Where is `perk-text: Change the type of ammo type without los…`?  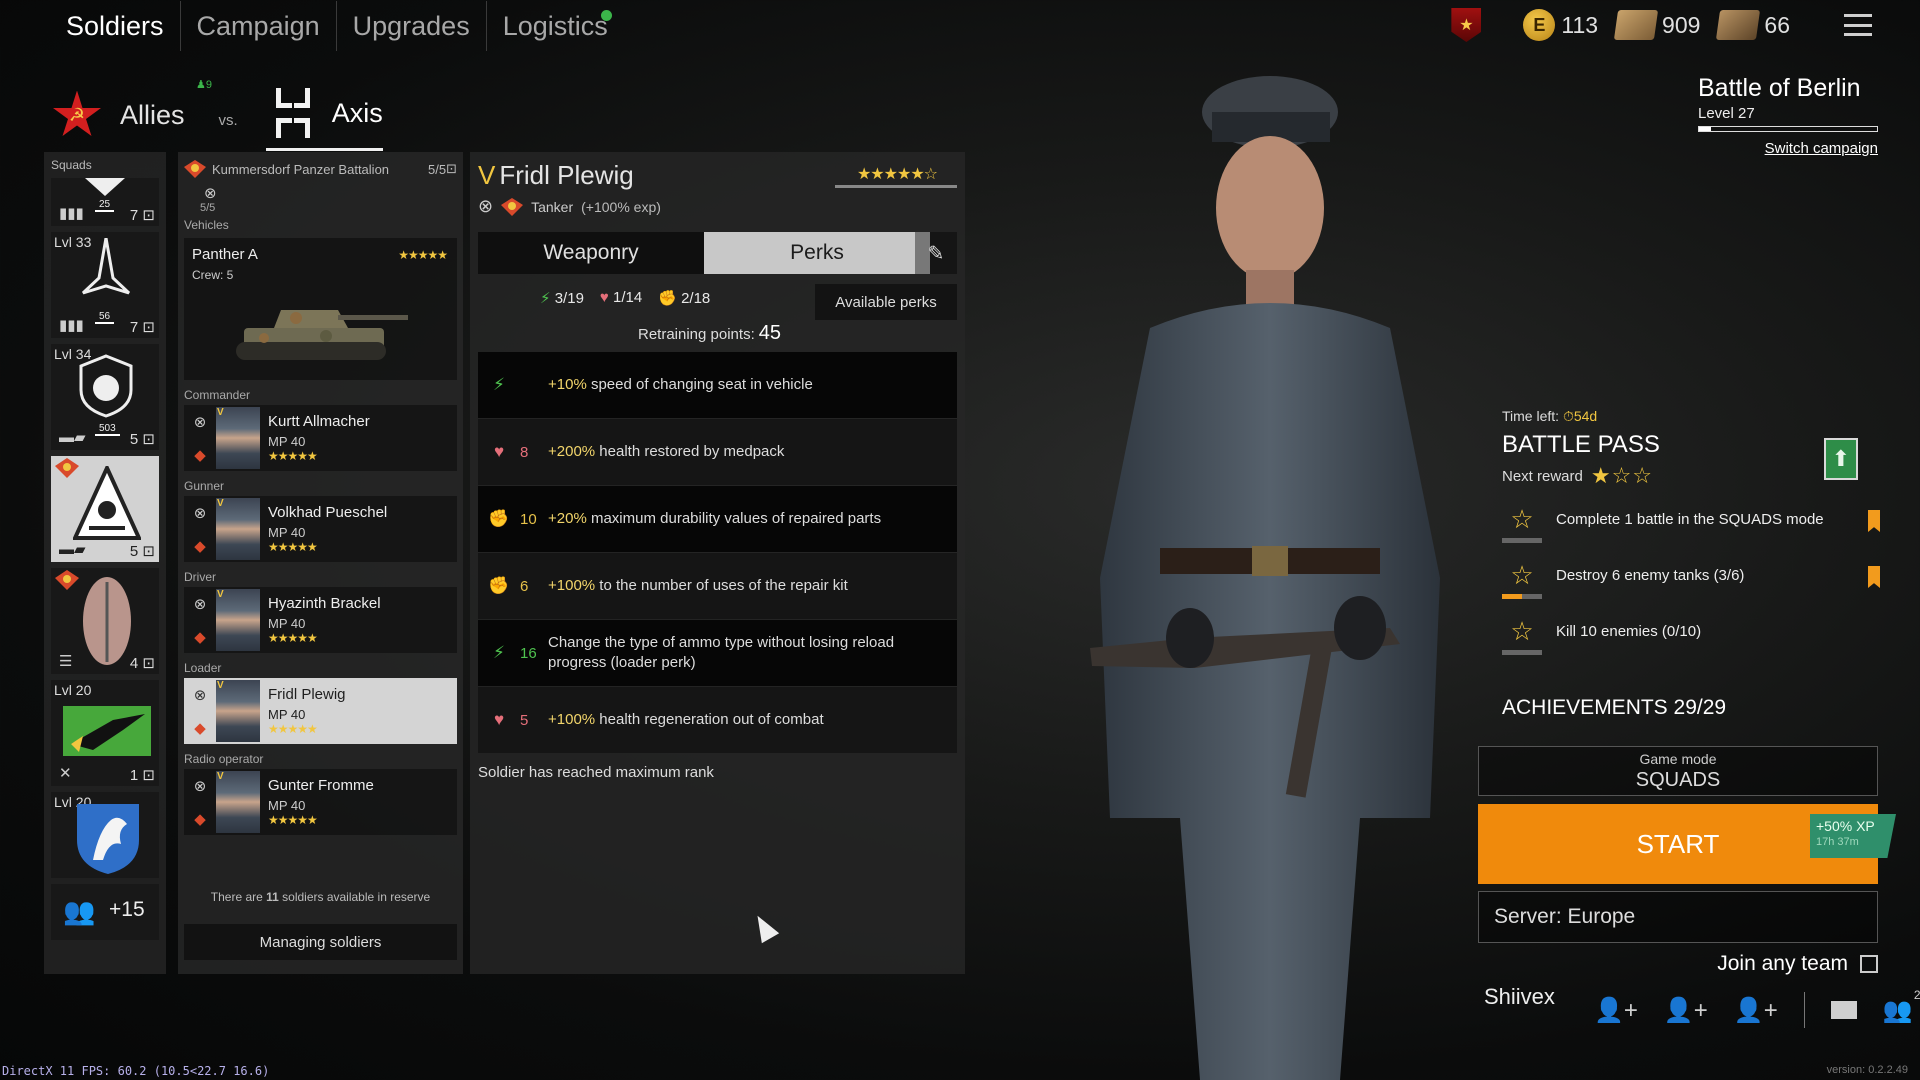
perk-text: Change the type of ammo type without los… is located at coordinates (721, 652).